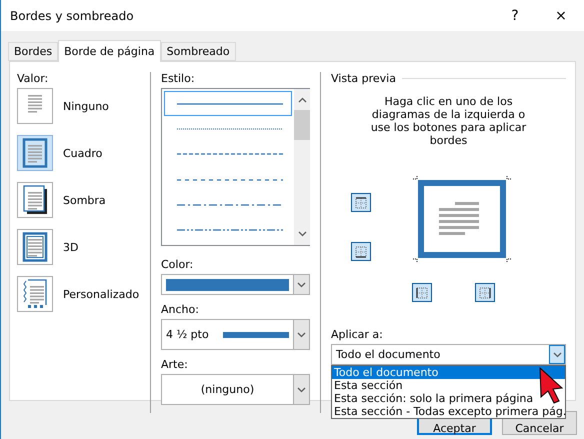  What do you see at coordinates (33, 78) in the screenshot?
I see `section-label: Valor:` at bounding box center [33, 78].